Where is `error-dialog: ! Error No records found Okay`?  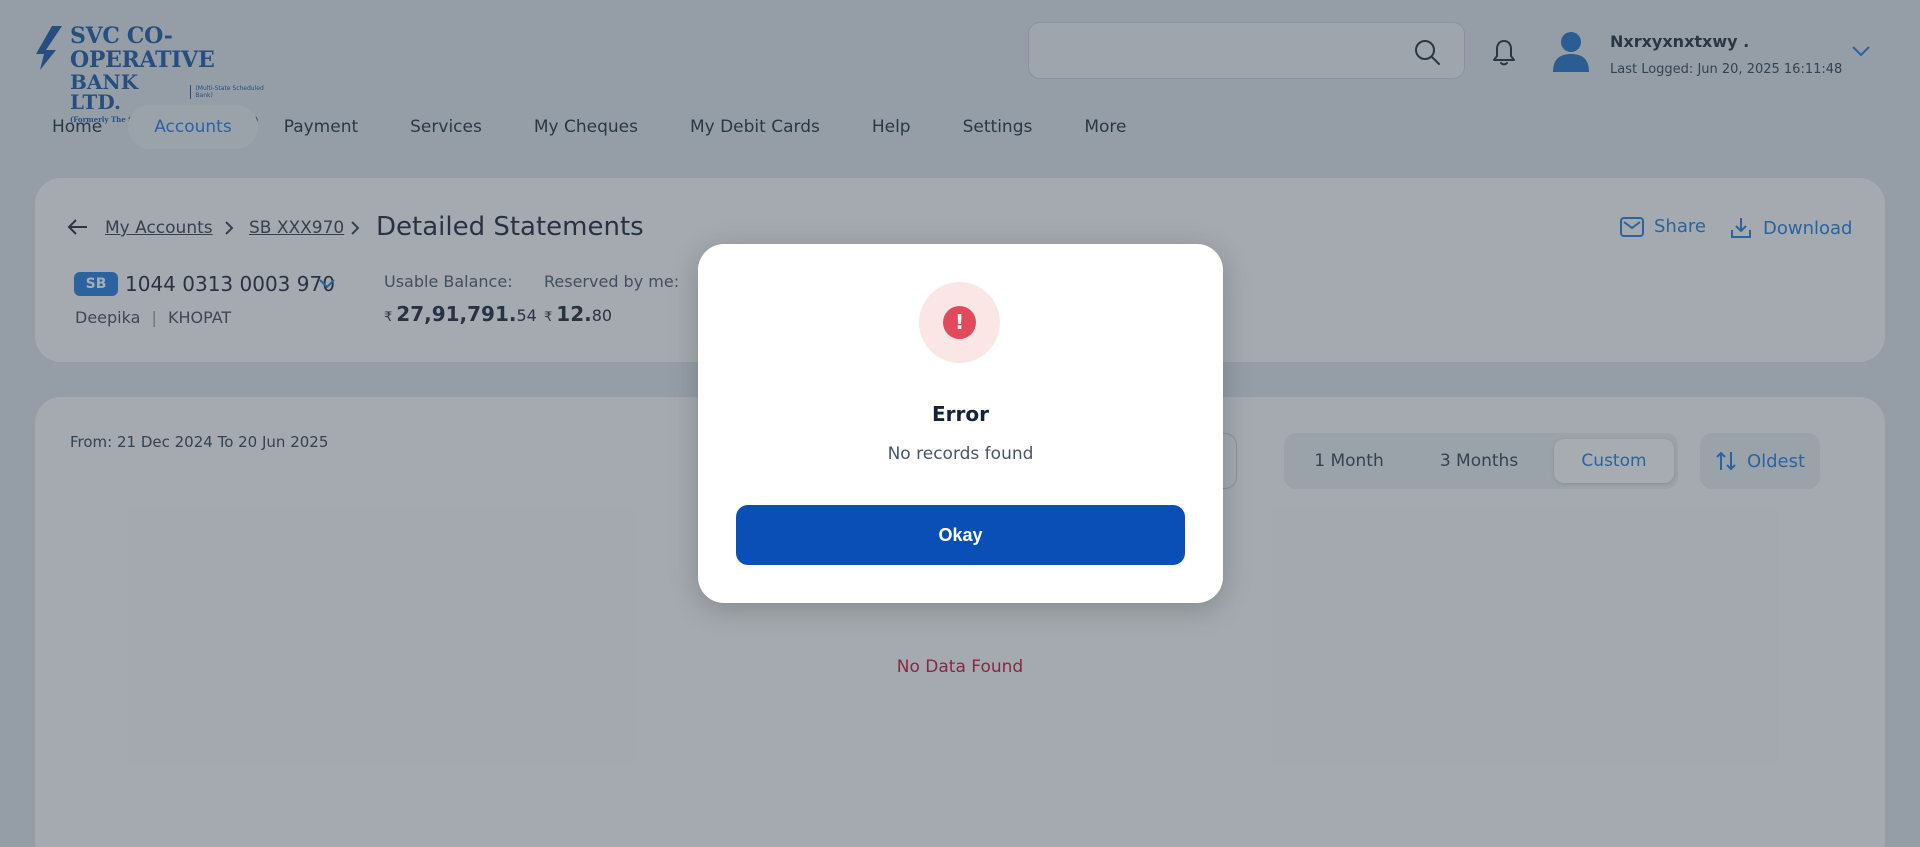
error-dialog: ! Error No records found Okay is located at coordinates (960, 423).